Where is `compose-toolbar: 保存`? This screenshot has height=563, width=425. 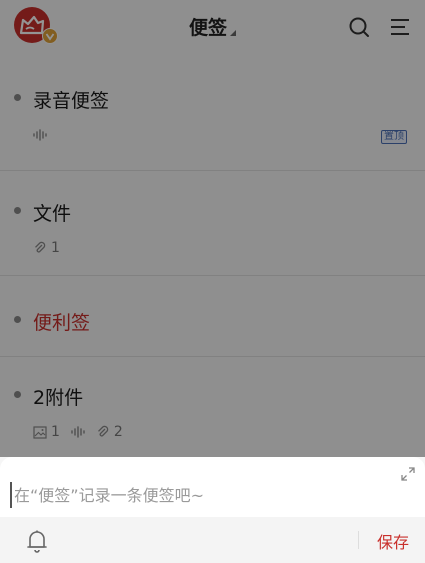
compose-toolbar: 保存 is located at coordinates (212, 540).